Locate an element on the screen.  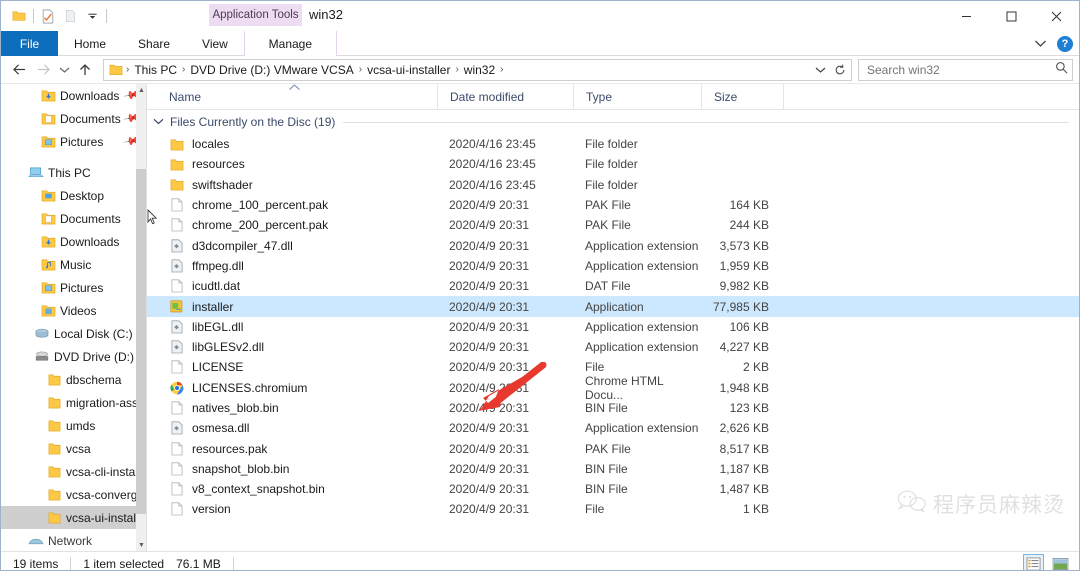
table-row: swiftshader 2020/4/16 23:45 File folder is located at coordinates (613, 185).